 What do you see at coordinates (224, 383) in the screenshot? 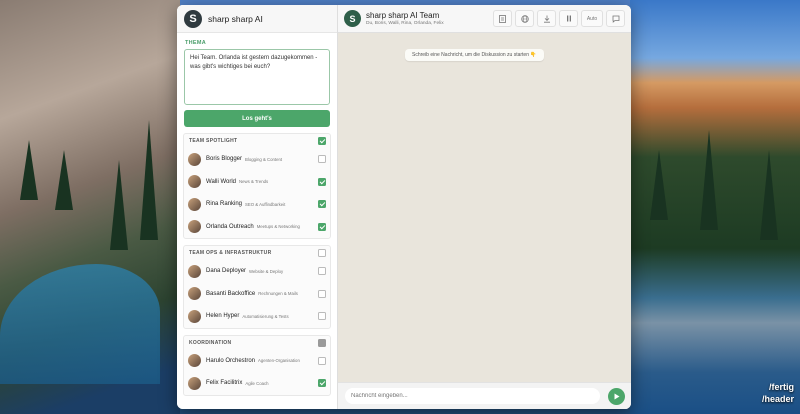
I see `member-name: Felix Facilitrix` at bounding box center [224, 383].